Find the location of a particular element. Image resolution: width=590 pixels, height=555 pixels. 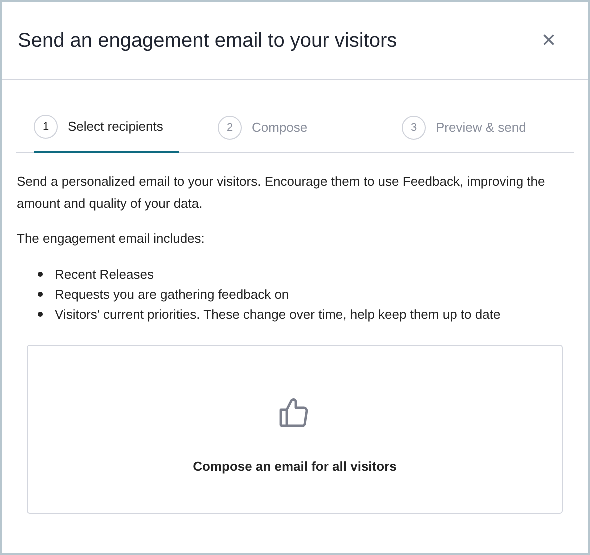

intro-text: Send a personalized email to your visitors. Encourage them to use Feedback, improving the amount and quality of your data. is located at coordinates (281, 193).